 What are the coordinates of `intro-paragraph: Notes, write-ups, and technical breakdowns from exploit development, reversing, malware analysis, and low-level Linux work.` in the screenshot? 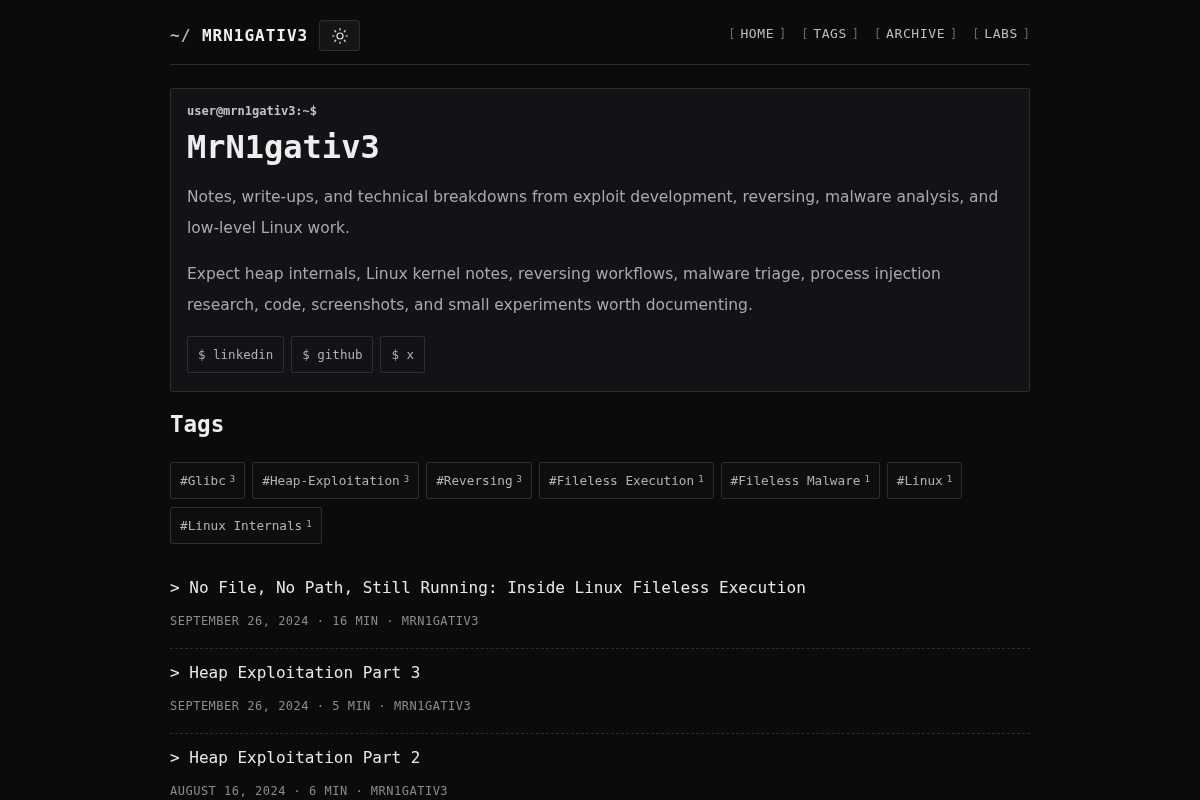 It's located at (593, 213).